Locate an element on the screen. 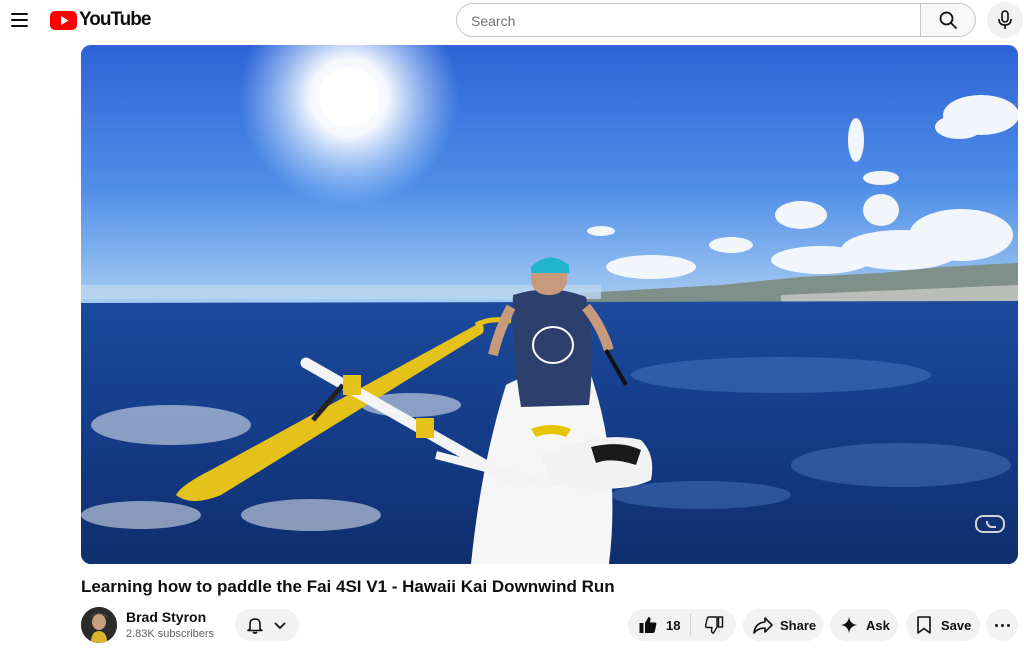  like-dislike-group: 18 is located at coordinates (682, 625).